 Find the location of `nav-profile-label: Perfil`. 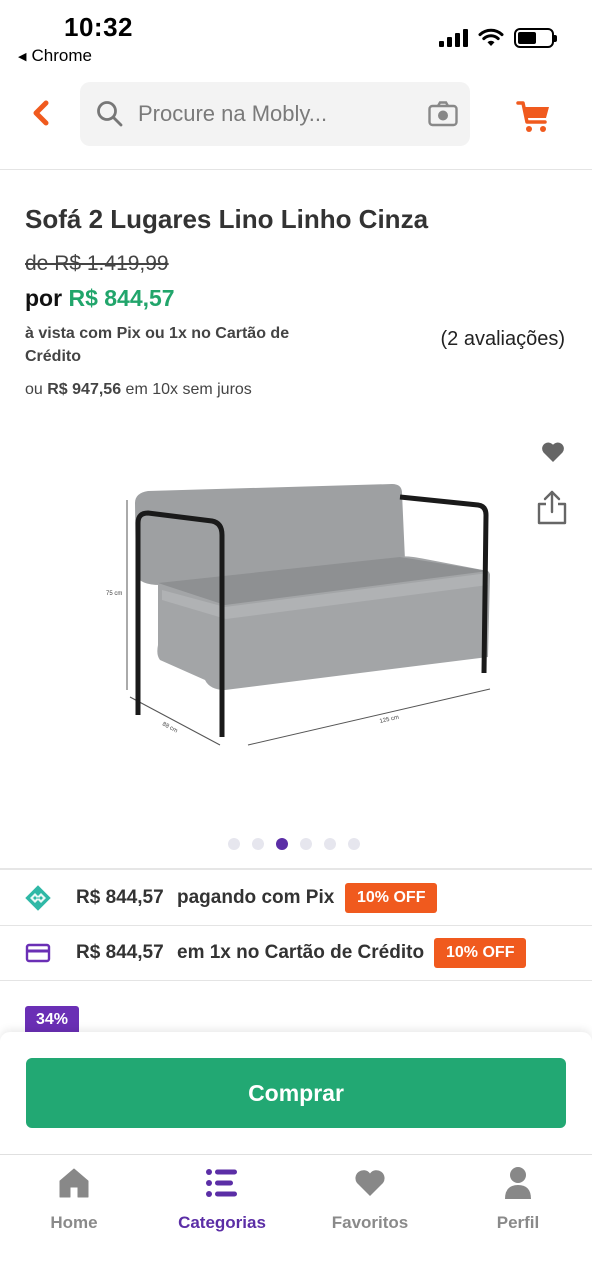

nav-profile-label: Perfil is located at coordinates (518, 1222).